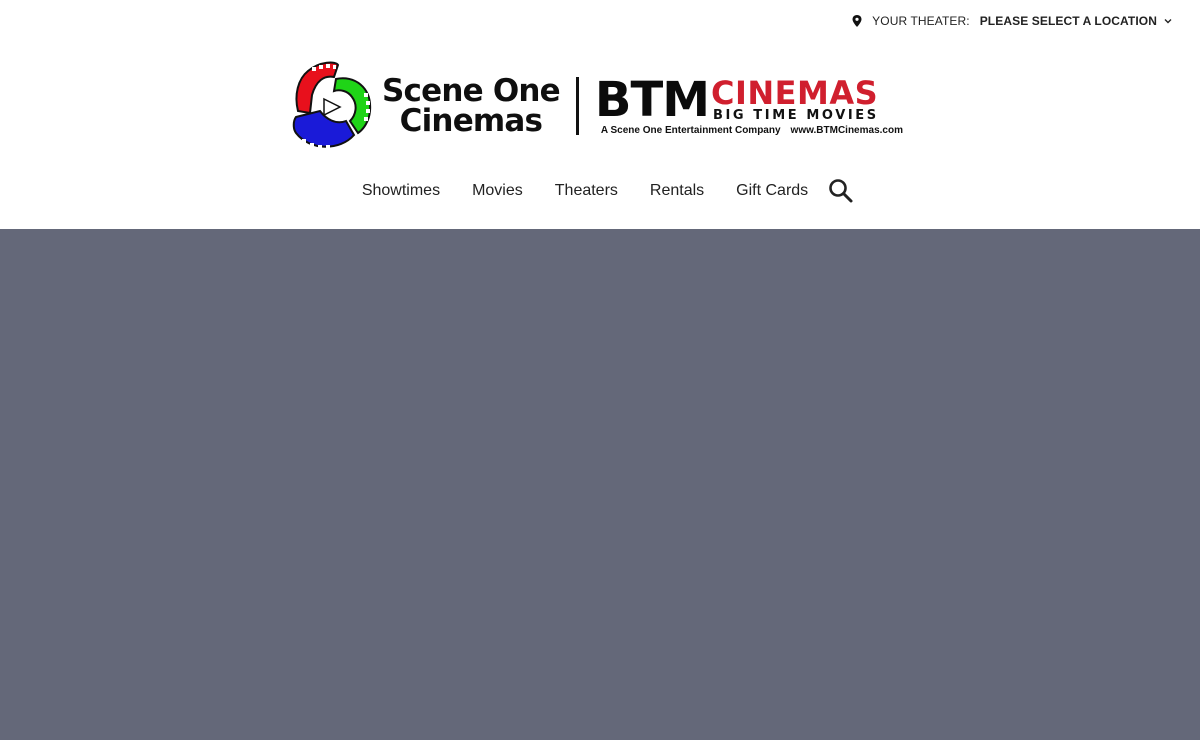 The height and width of the screenshot is (740, 1200). What do you see at coordinates (471, 121) in the screenshot?
I see `scene-one-line2: Cinemas` at bounding box center [471, 121].